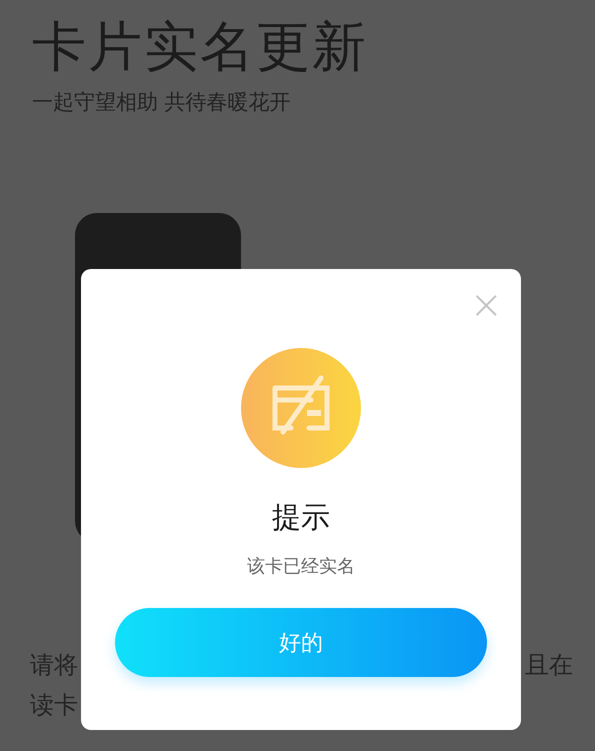 The height and width of the screenshot is (751, 595). I want to click on ok-button: 好的, so click(301, 642).